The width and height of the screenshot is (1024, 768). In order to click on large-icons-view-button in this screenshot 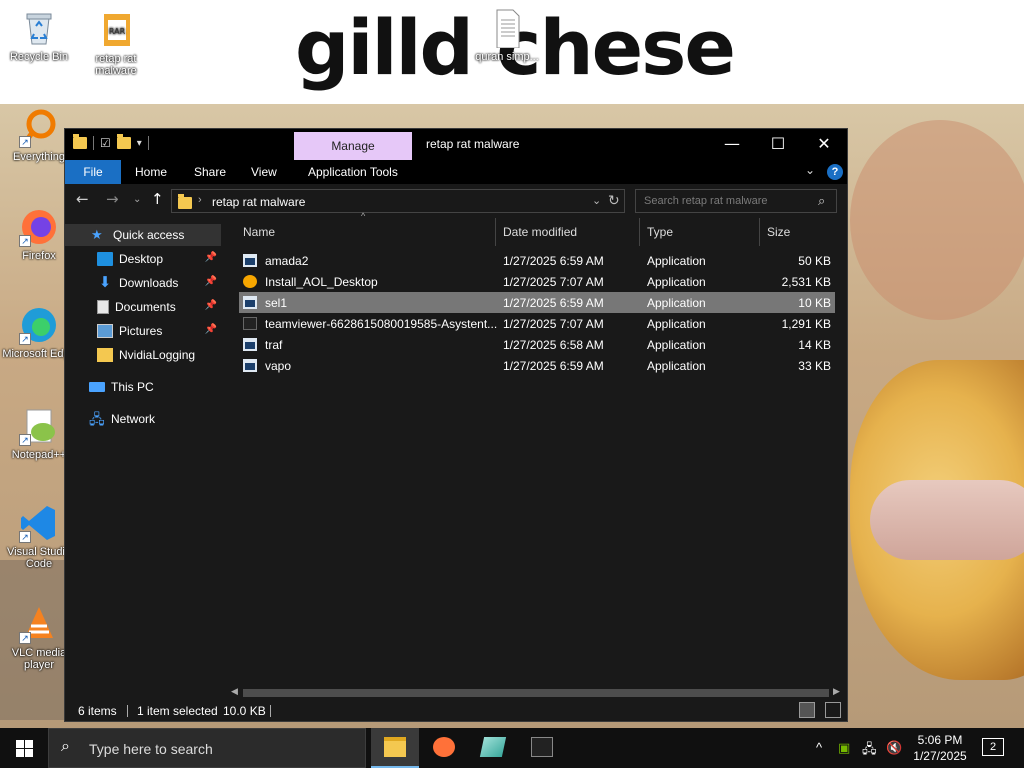, I will do `click(833, 710)`.